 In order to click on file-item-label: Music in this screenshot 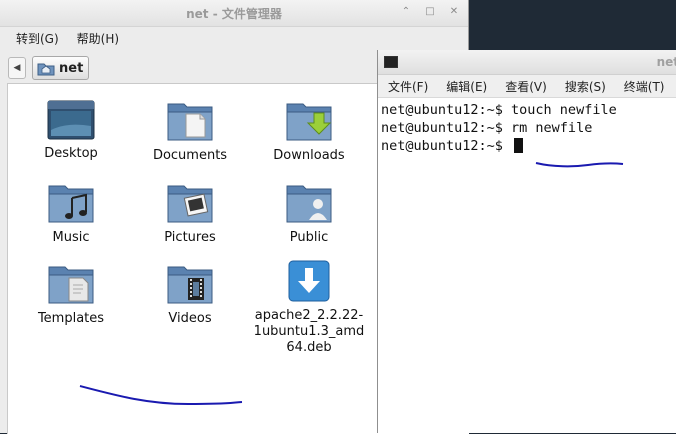, I will do `click(71, 237)`.